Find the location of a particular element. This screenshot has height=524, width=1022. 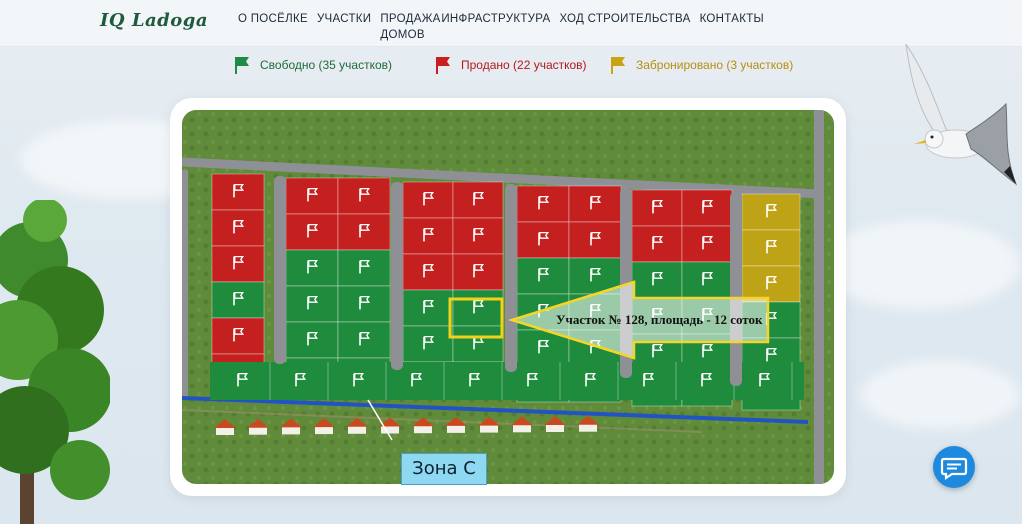

legend-free: Свободно (35 участков) is located at coordinates (312, 65).